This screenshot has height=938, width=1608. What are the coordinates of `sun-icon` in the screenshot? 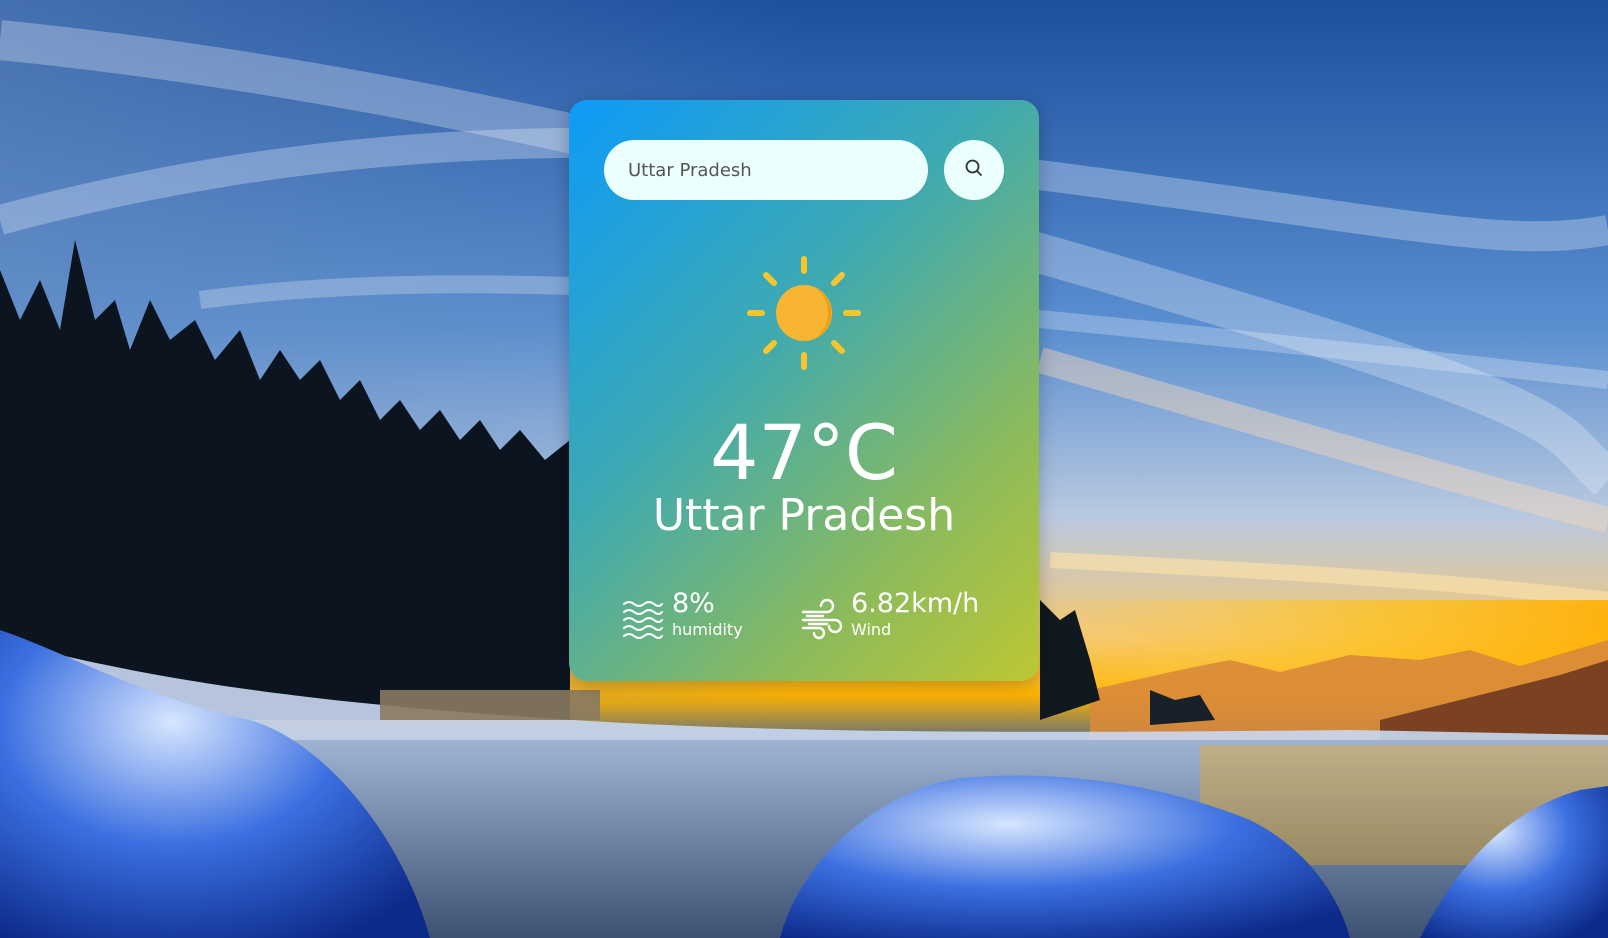 It's located at (804, 313).